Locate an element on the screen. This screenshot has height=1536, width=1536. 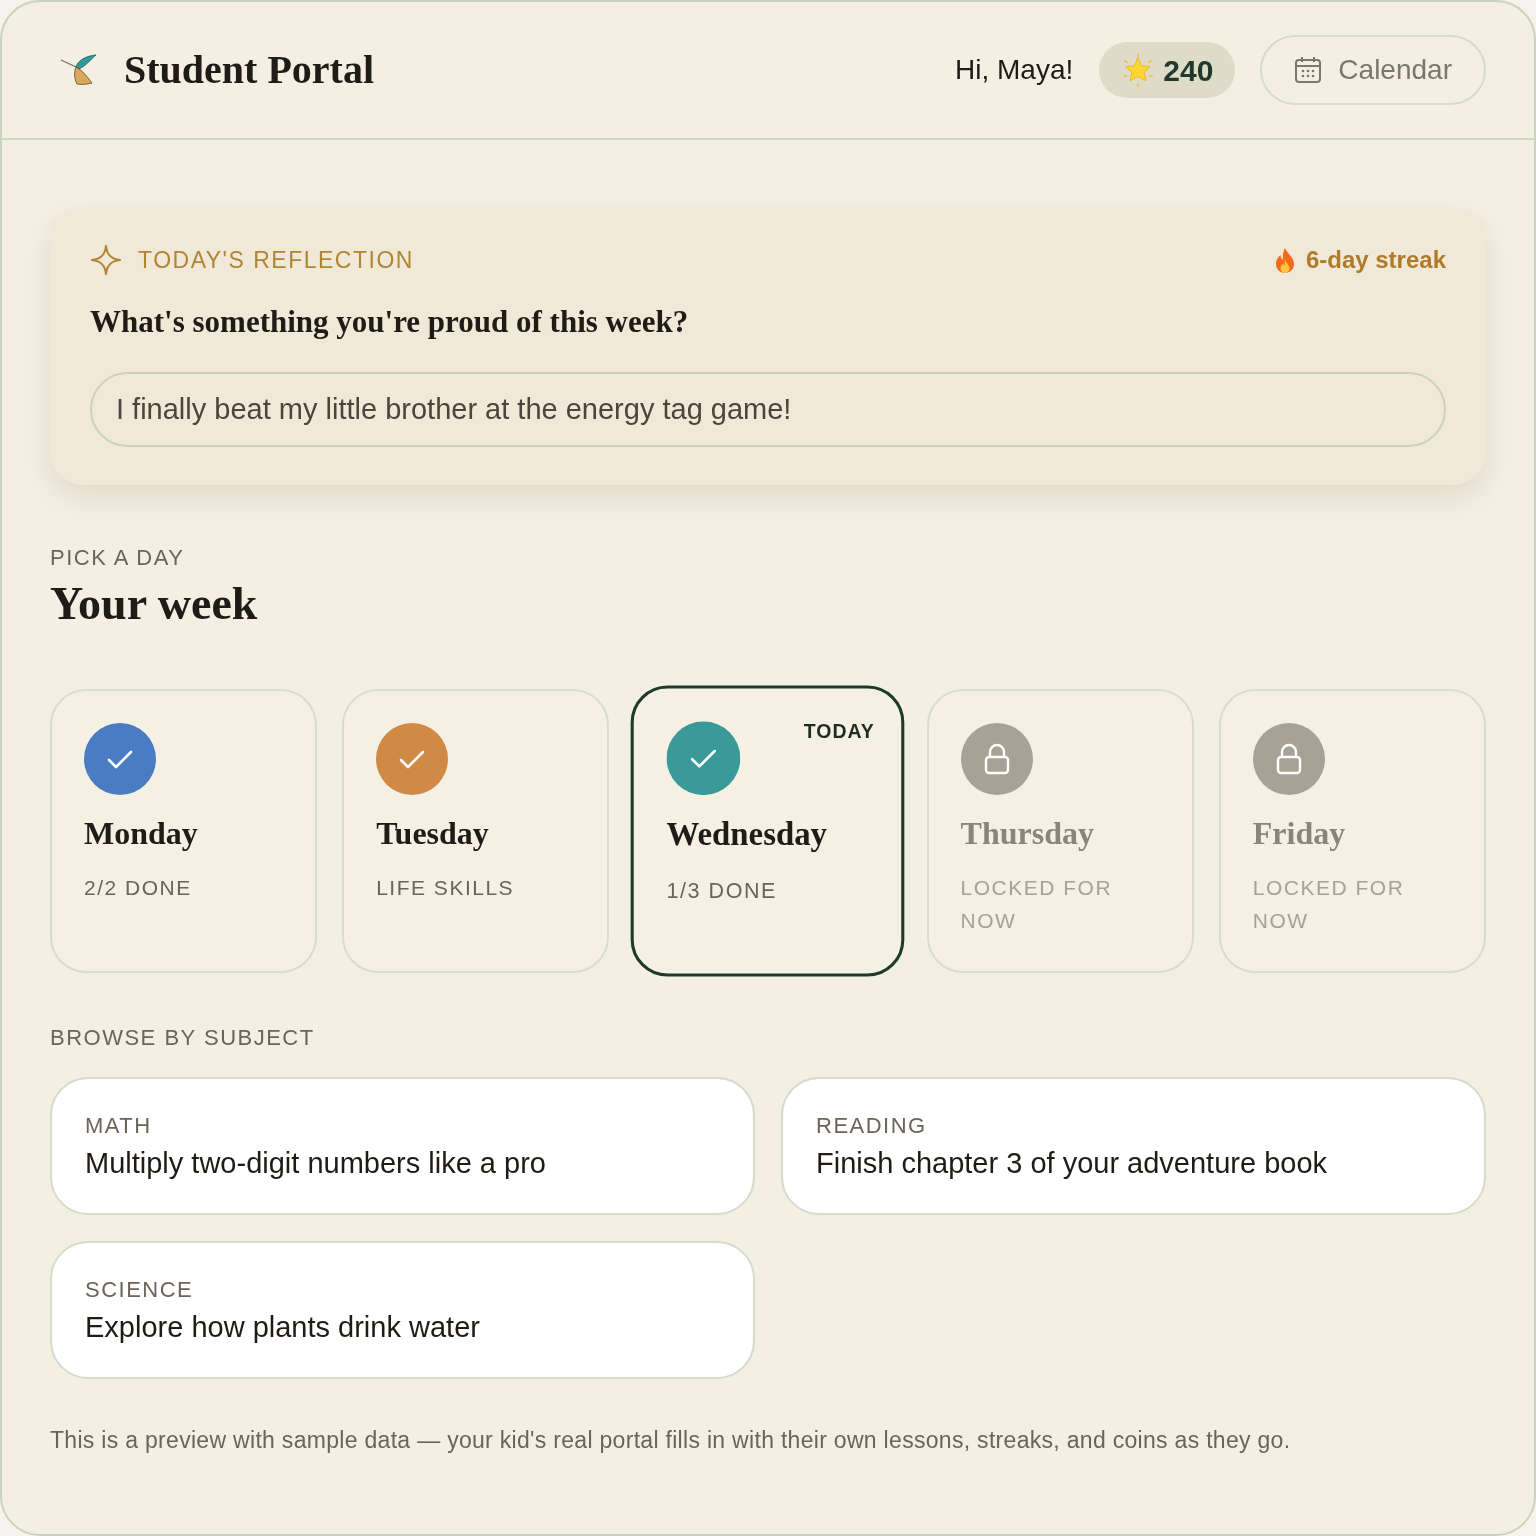
calendar-button: Calendar is located at coordinates (1373, 70).